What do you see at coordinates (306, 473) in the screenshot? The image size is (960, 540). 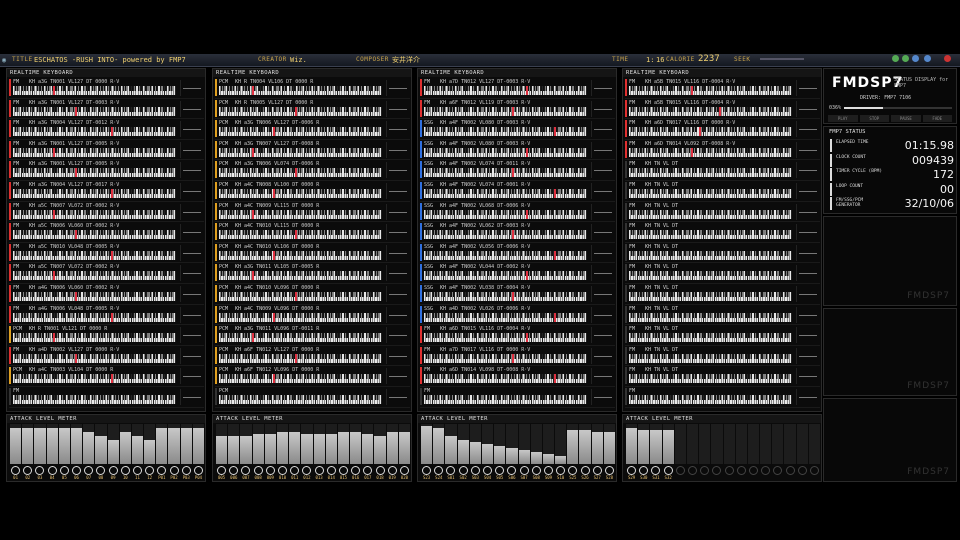 I see `channel-dial: 012` at bounding box center [306, 473].